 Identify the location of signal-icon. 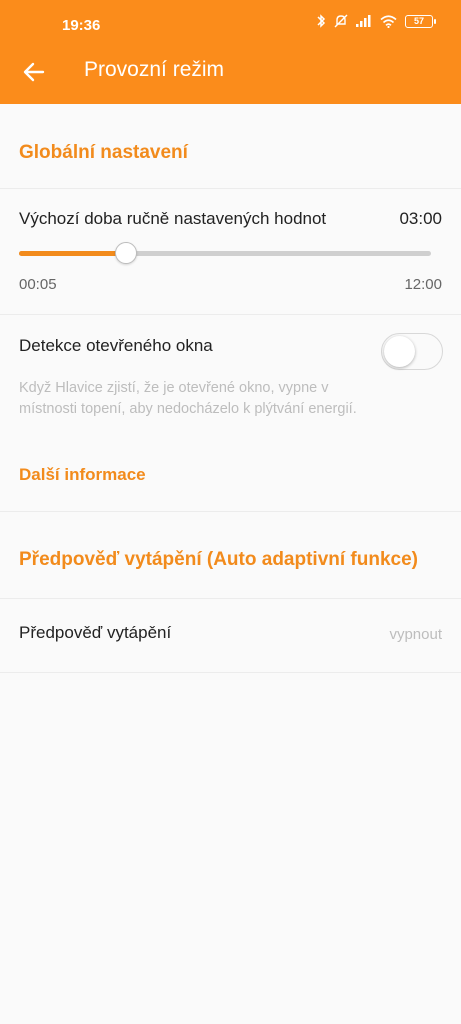
(363, 21).